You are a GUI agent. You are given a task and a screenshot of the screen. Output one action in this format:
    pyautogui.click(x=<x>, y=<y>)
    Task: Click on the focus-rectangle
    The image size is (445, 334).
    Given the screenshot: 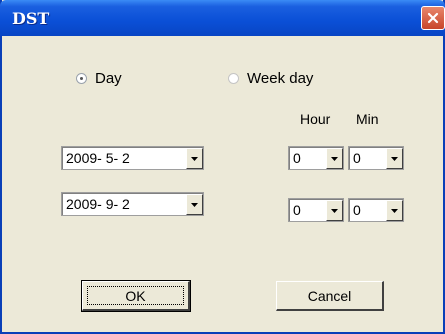 What is the action you would take?
    pyautogui.click(x=135, y=295)
    